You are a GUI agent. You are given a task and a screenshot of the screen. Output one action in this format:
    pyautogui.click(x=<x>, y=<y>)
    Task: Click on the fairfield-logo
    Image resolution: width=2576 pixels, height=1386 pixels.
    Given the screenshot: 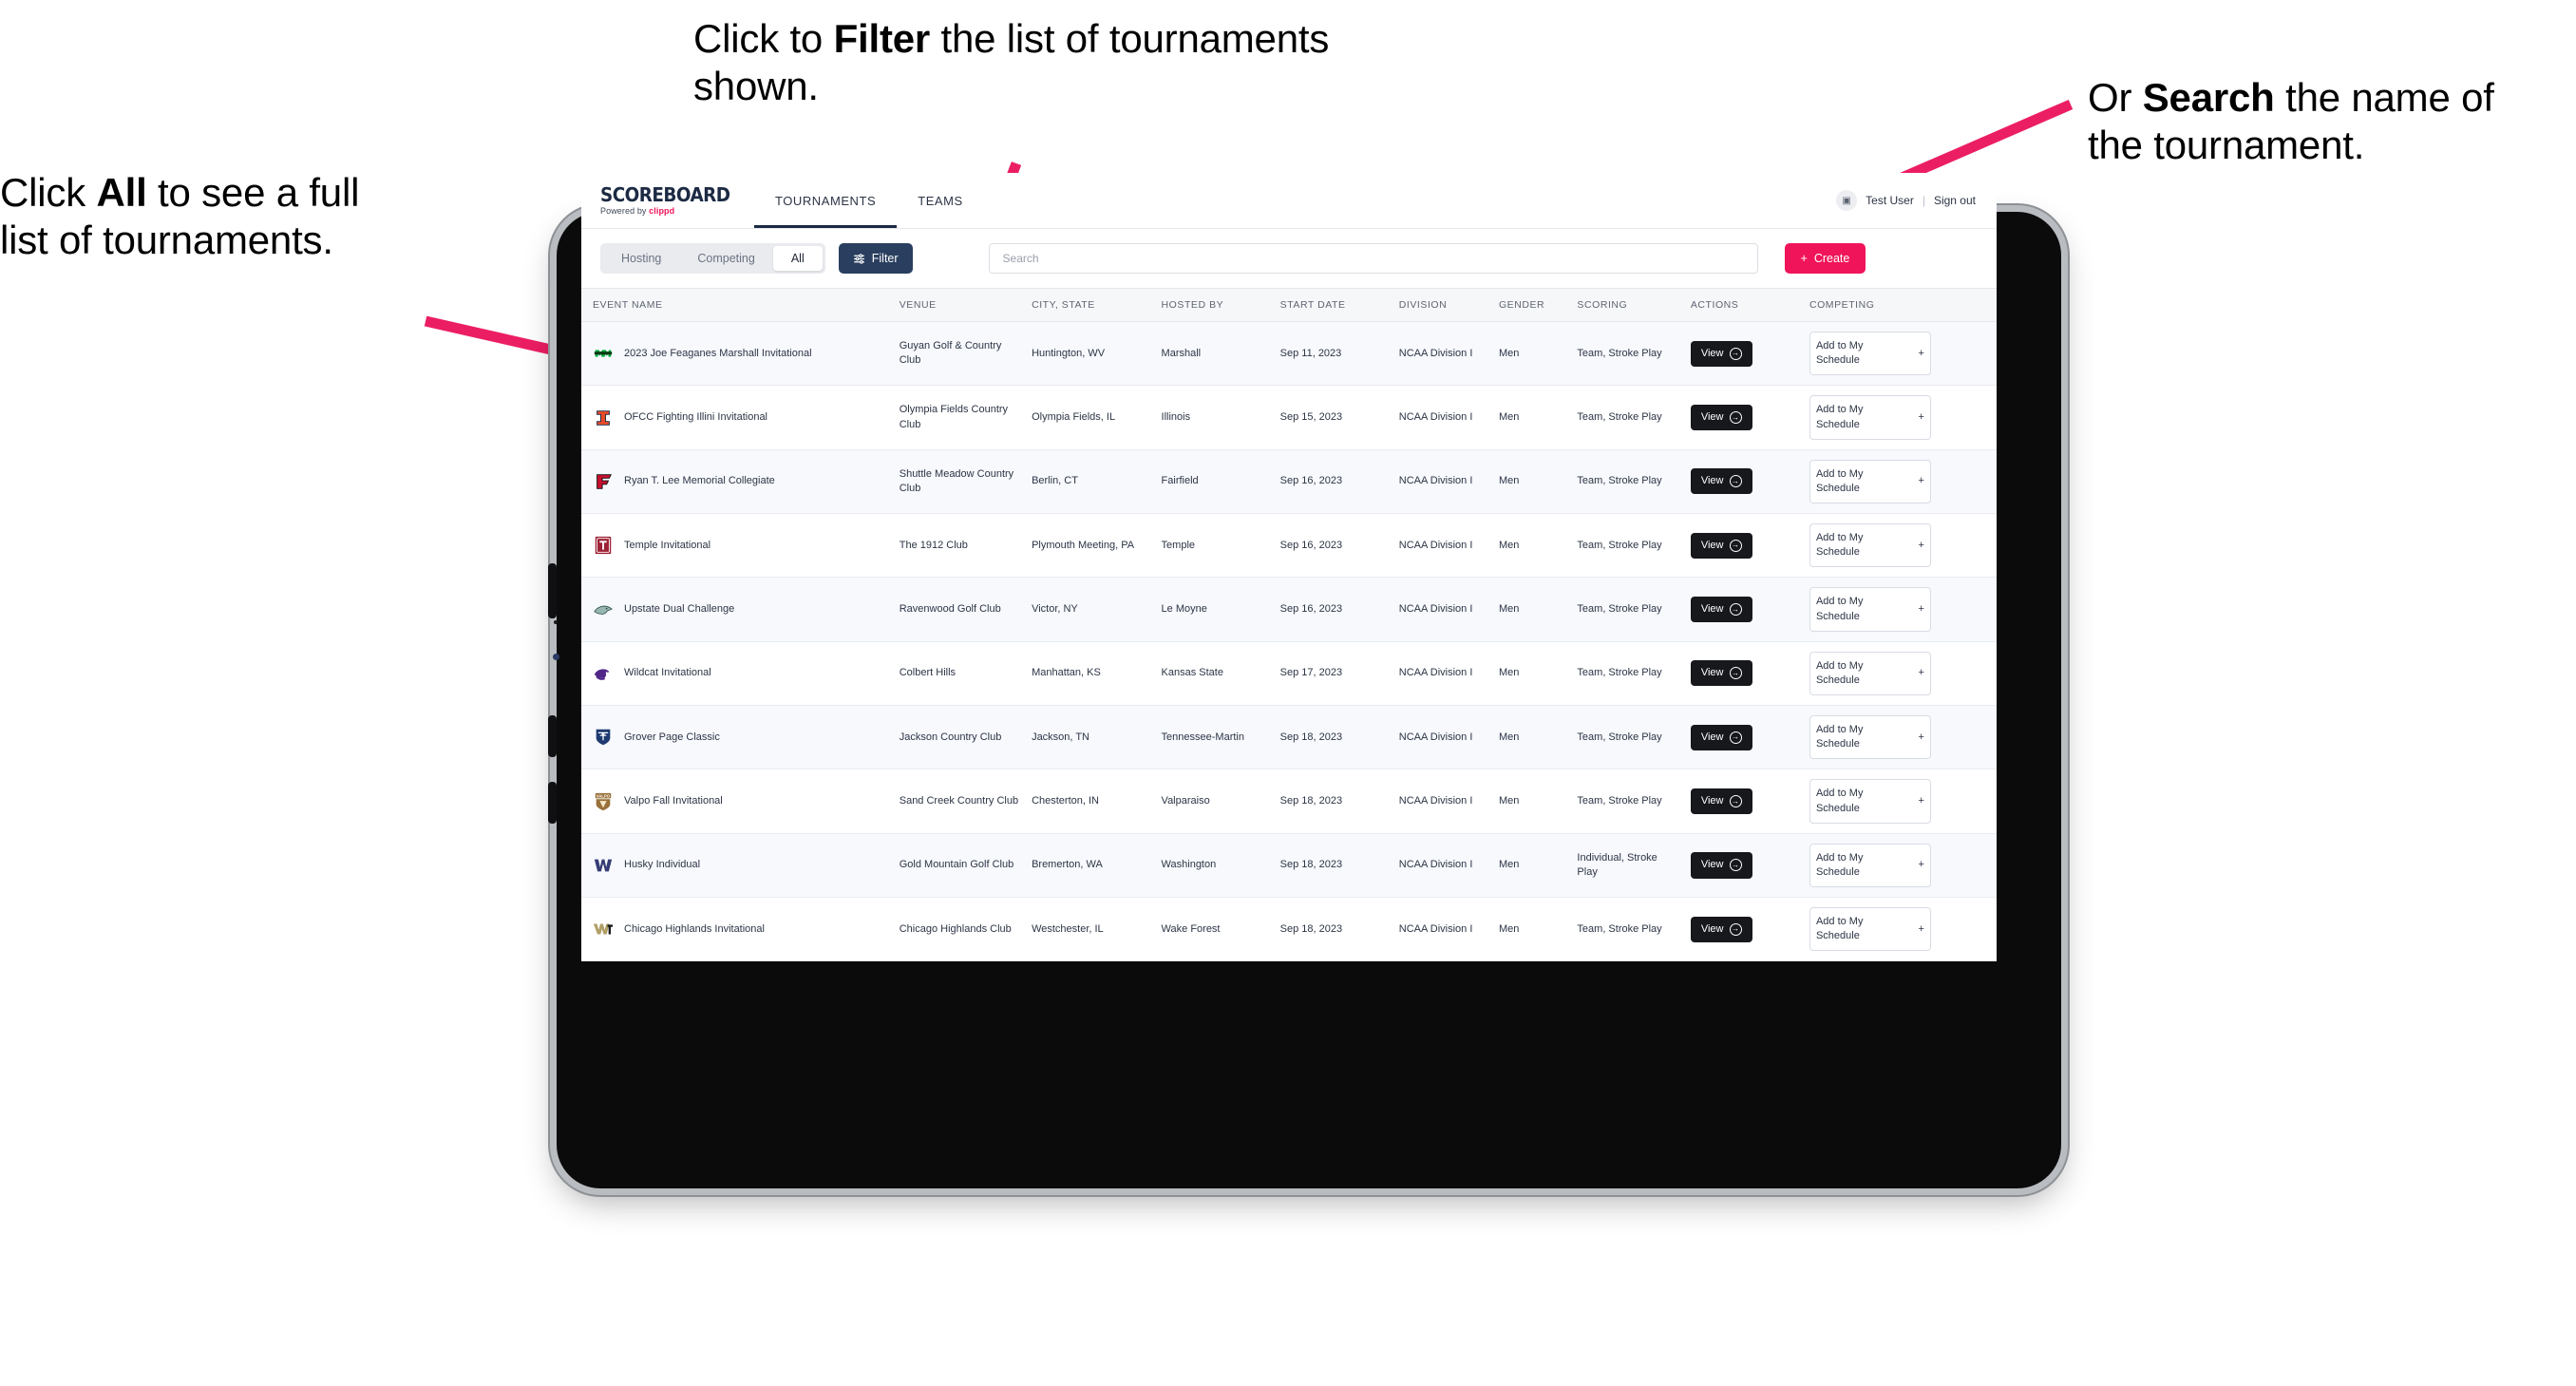 What is the action you would take?
    pyautogui.click(x=603, y=481)
    